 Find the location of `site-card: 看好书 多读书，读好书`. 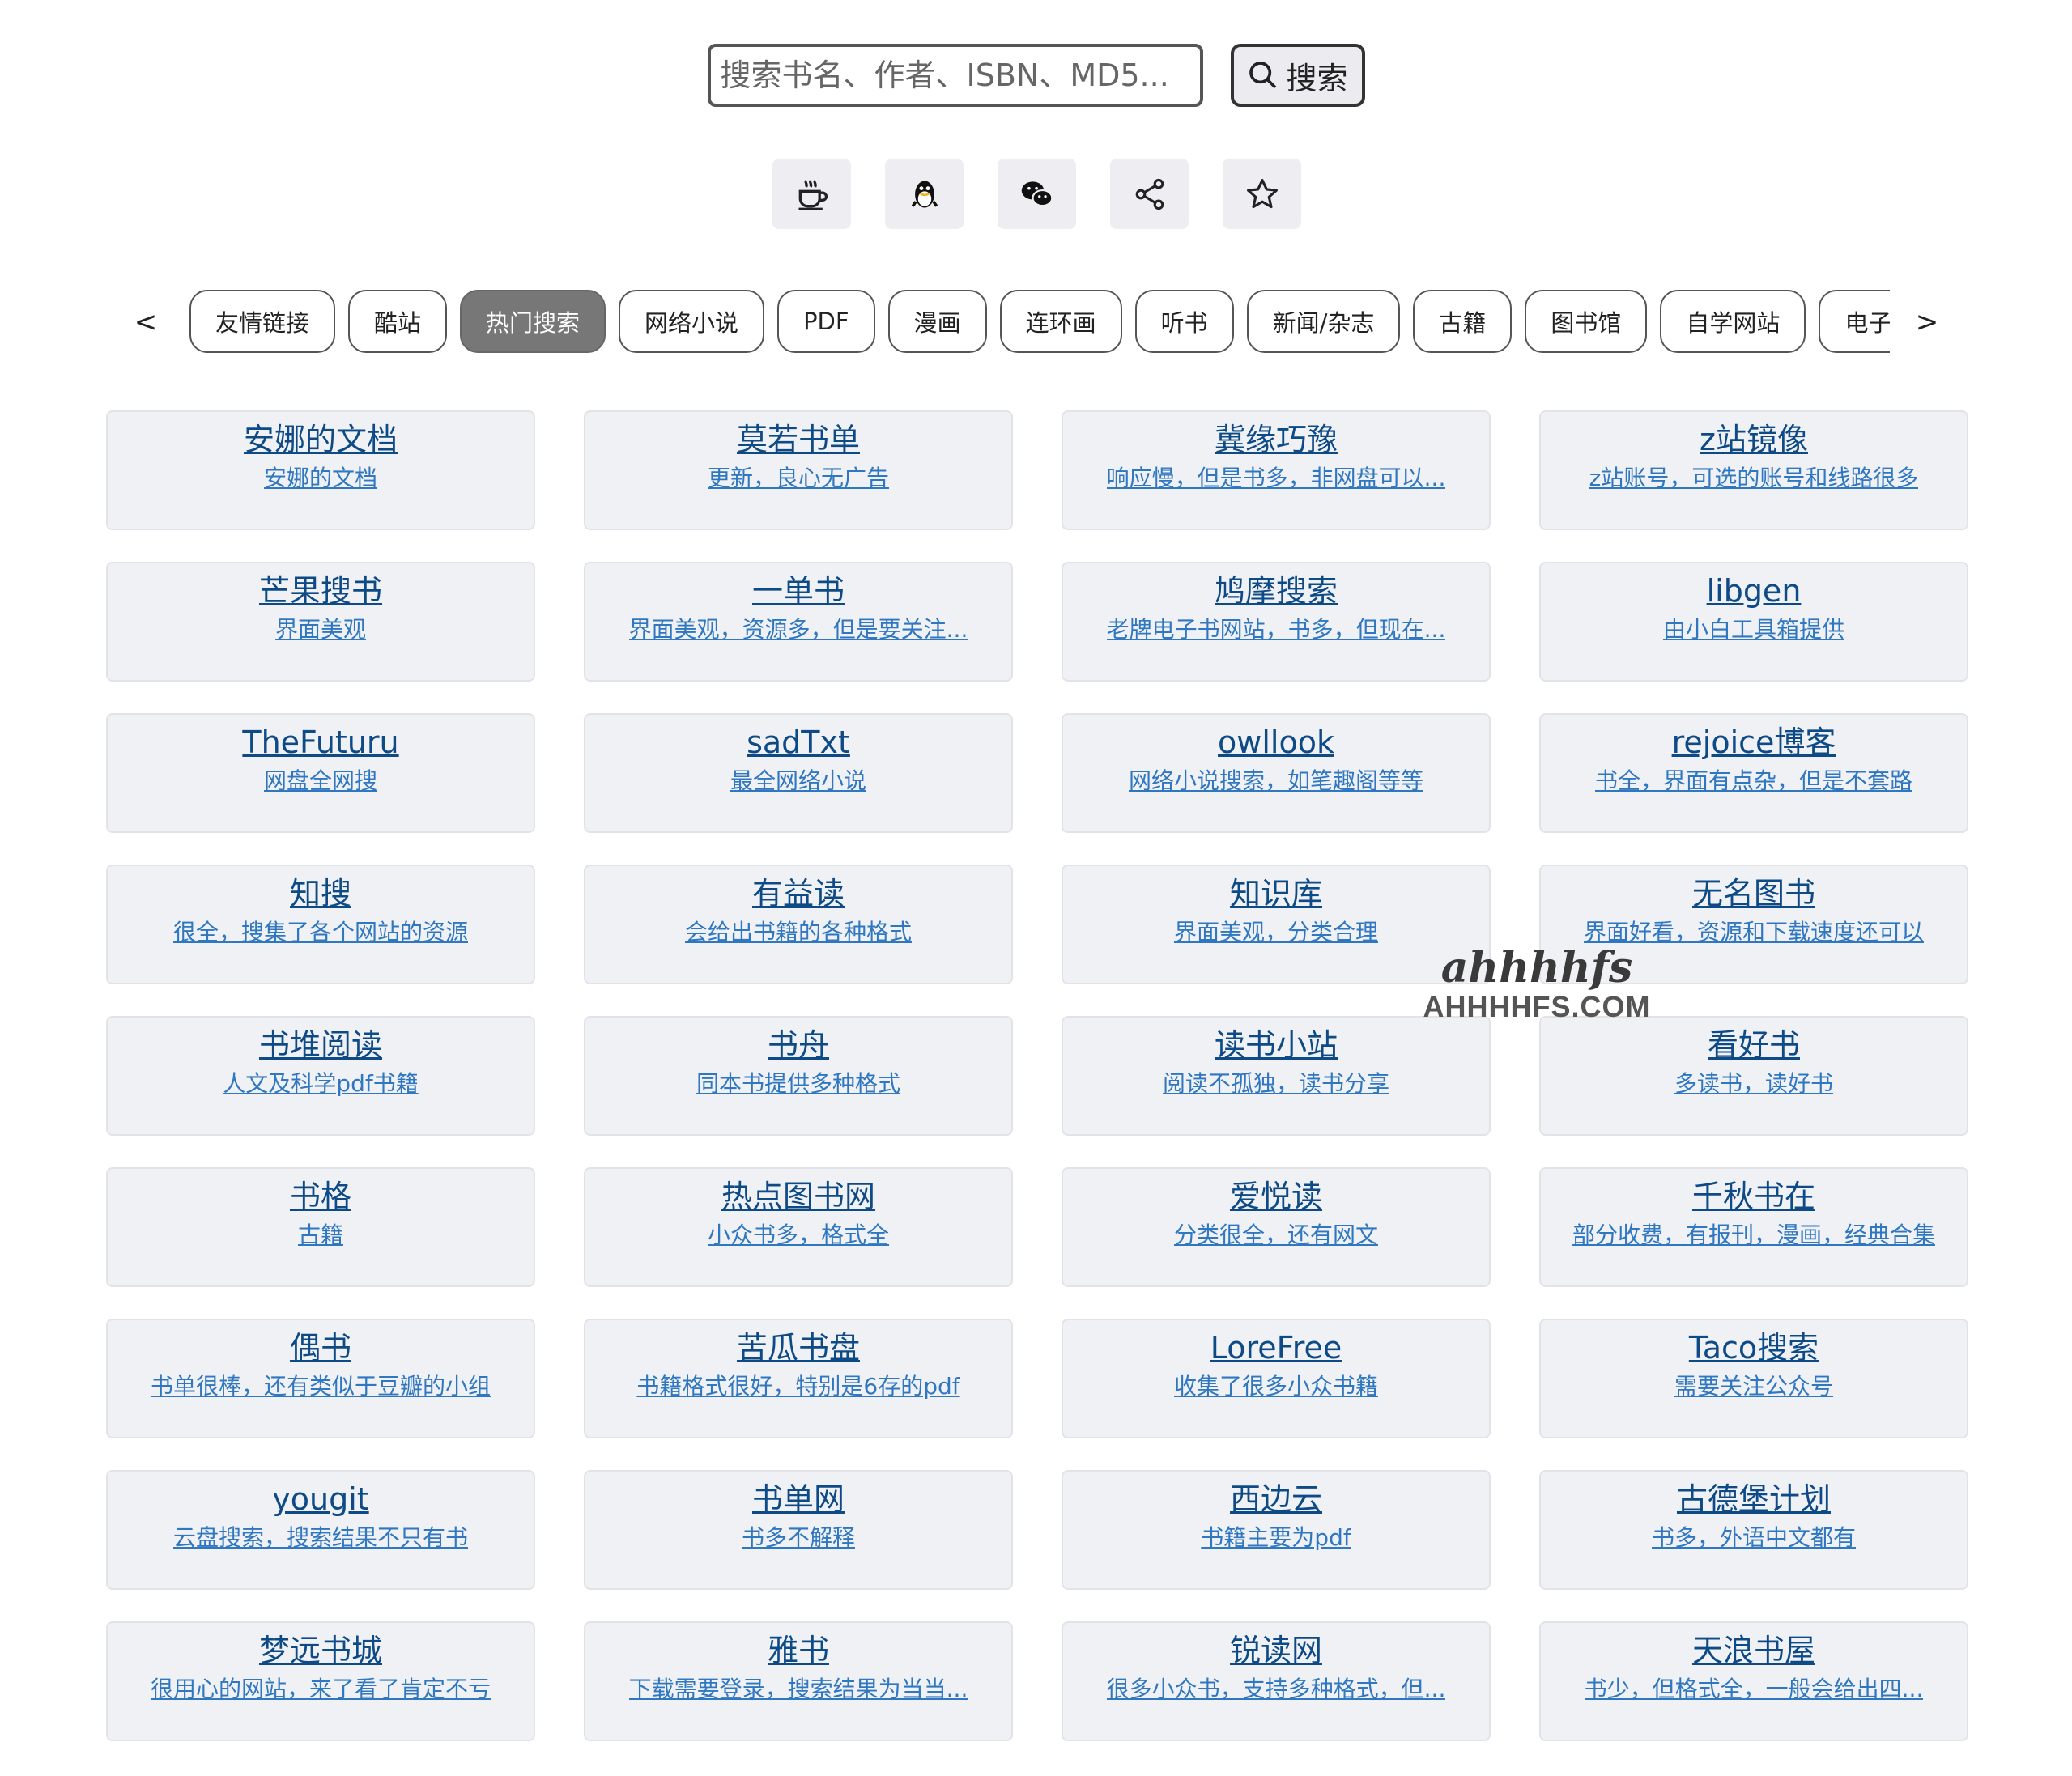

site-card: 看好书 多读书，读好书 is located at coordinates (1753, 1076).